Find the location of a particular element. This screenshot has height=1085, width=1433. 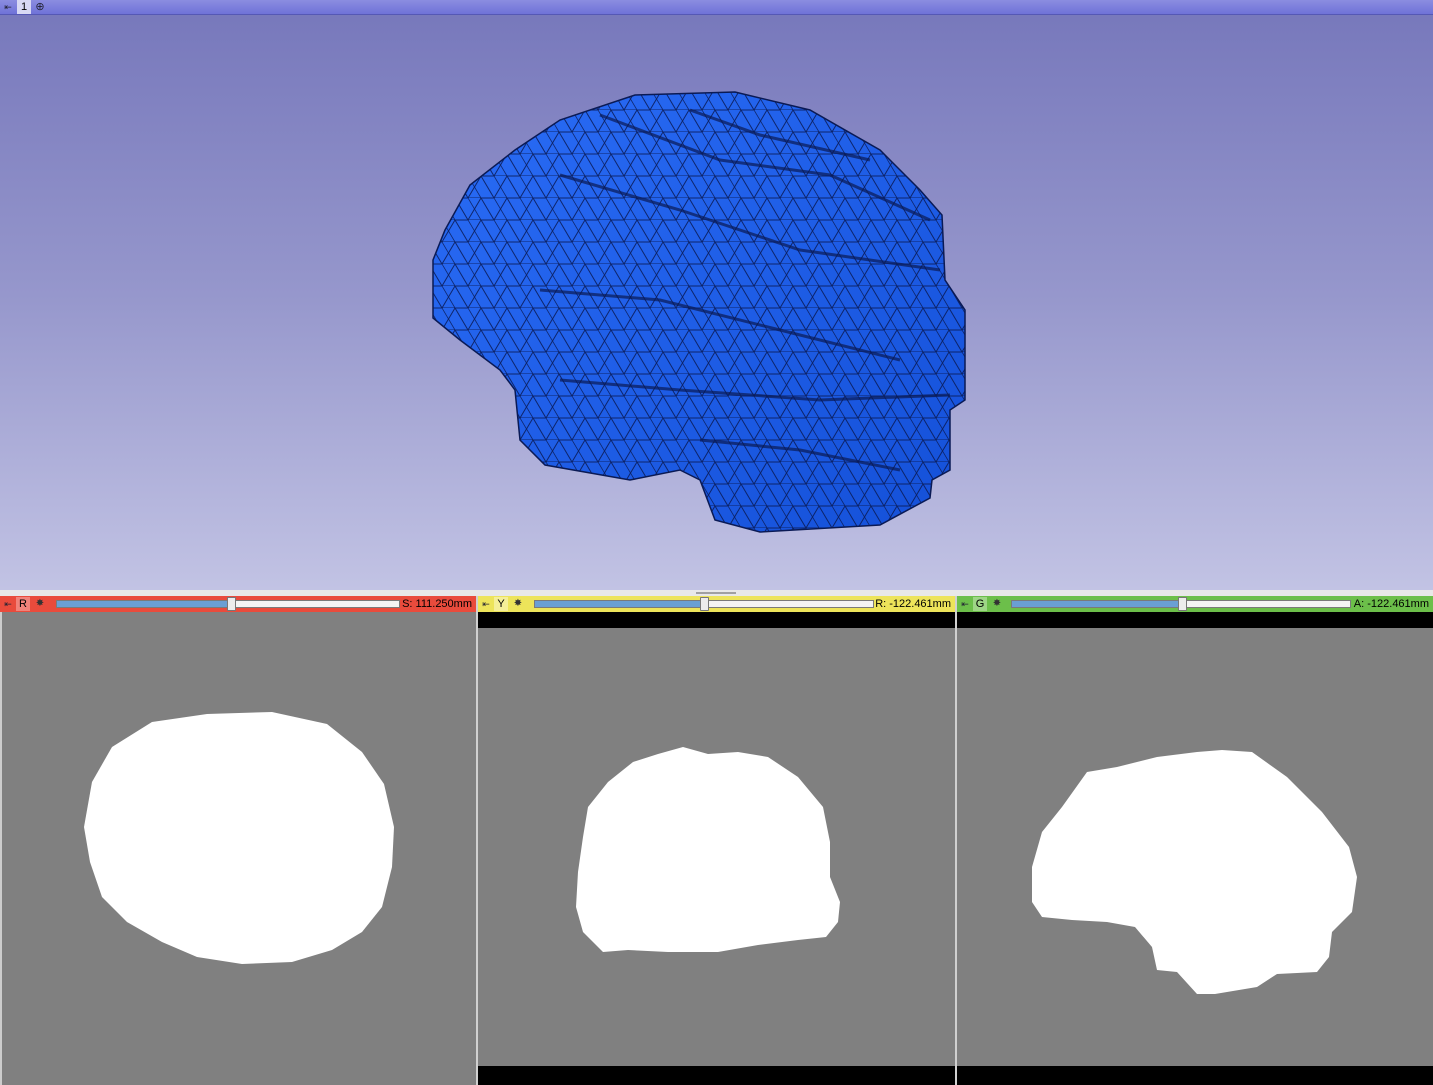

slice-label: Y is located at coordinates (501, 604).